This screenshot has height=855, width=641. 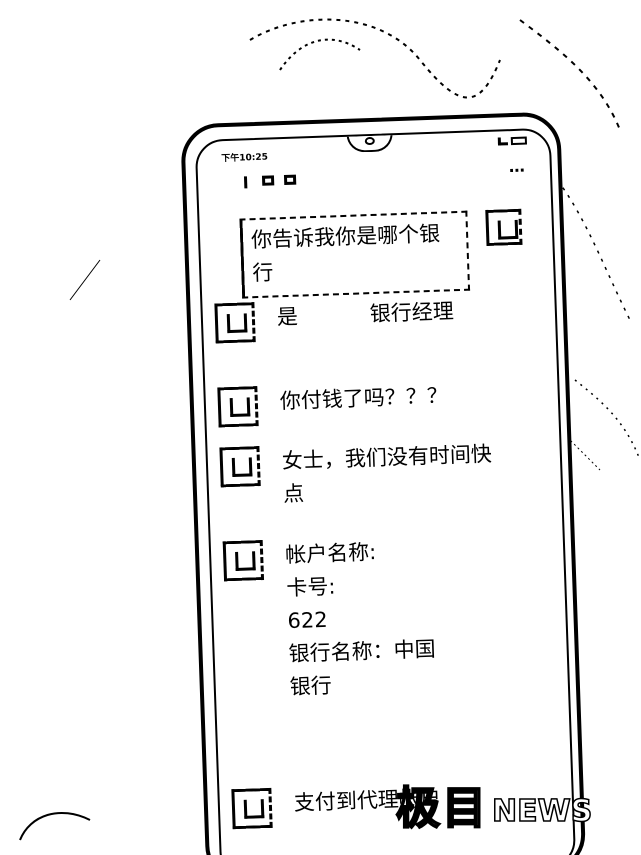 I want to click on signal-icon, so click(x=503, y=141).